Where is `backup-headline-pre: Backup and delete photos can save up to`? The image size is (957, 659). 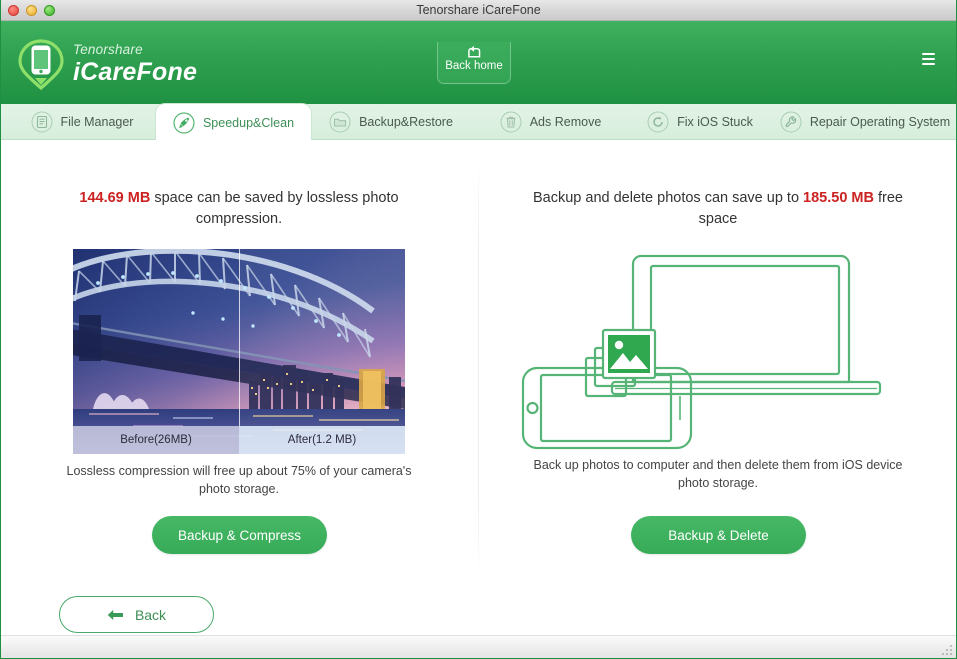
backup-headline-pre: Backup and delete photos can save up to is located at coordinates (668, 198).